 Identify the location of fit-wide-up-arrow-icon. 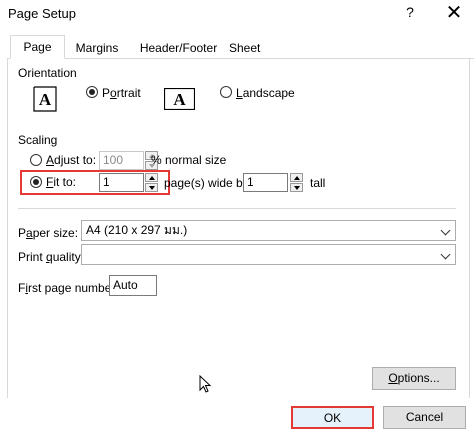
(151, 177).